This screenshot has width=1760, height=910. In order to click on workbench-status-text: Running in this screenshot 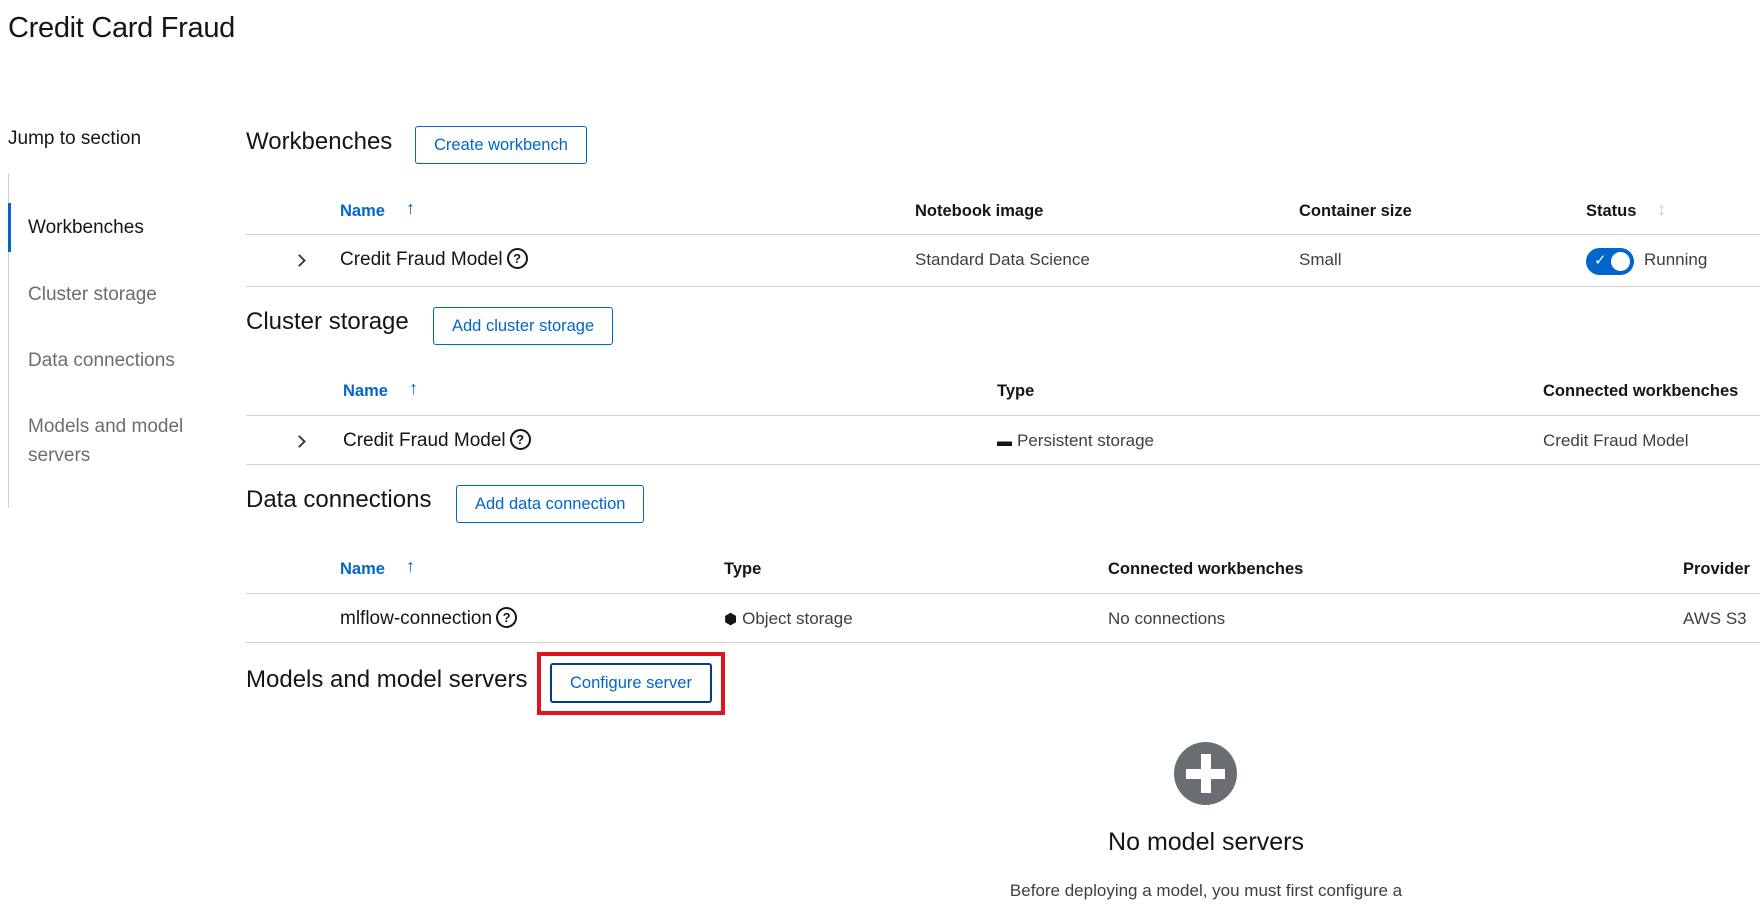, I will do `click(1676, 259)`.